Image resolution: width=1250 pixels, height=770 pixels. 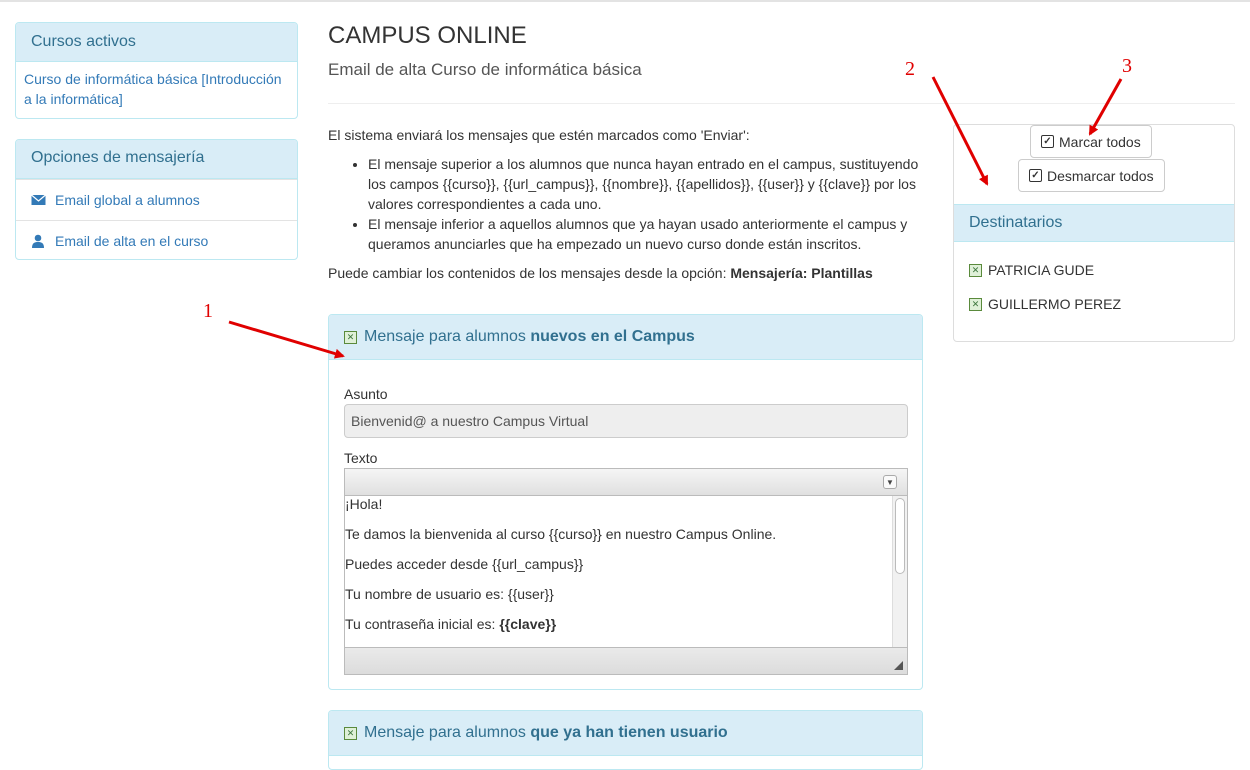 I want to click on editor-line: ¡Hola!, so click(x=364, y=504).